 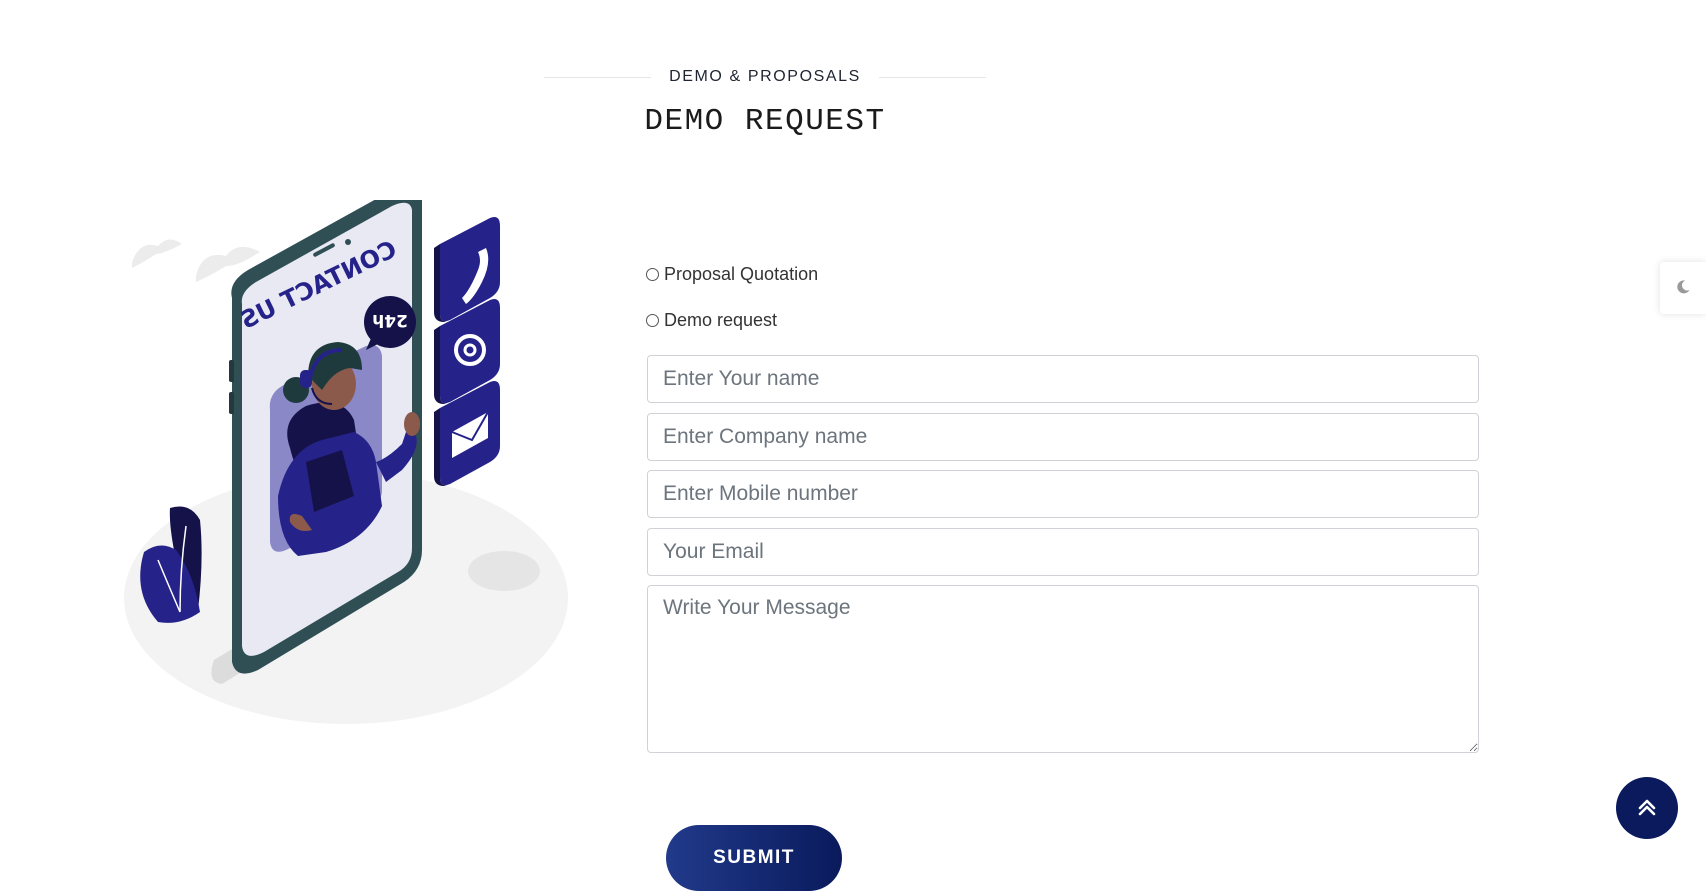 I want to click on name-input, so click(x=1063, y=379).